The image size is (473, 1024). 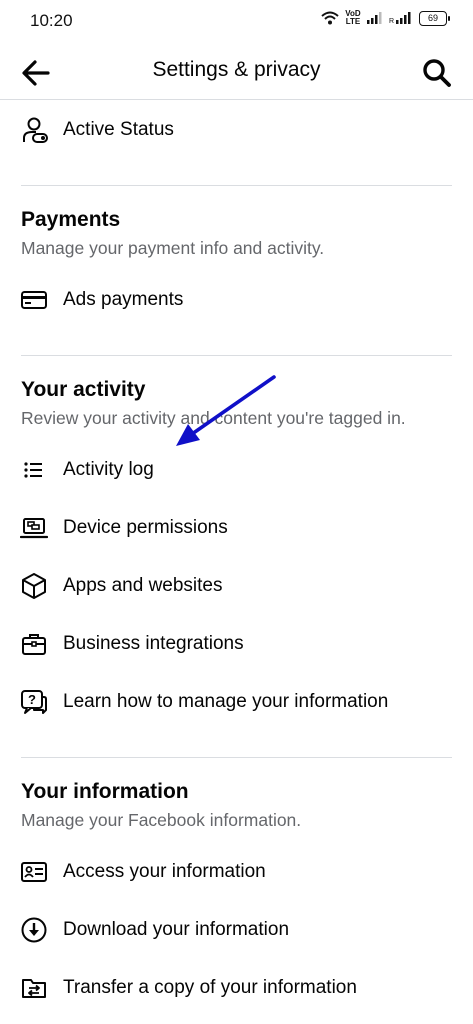 I want to click on cube-icon, so click(x=34, y=586).